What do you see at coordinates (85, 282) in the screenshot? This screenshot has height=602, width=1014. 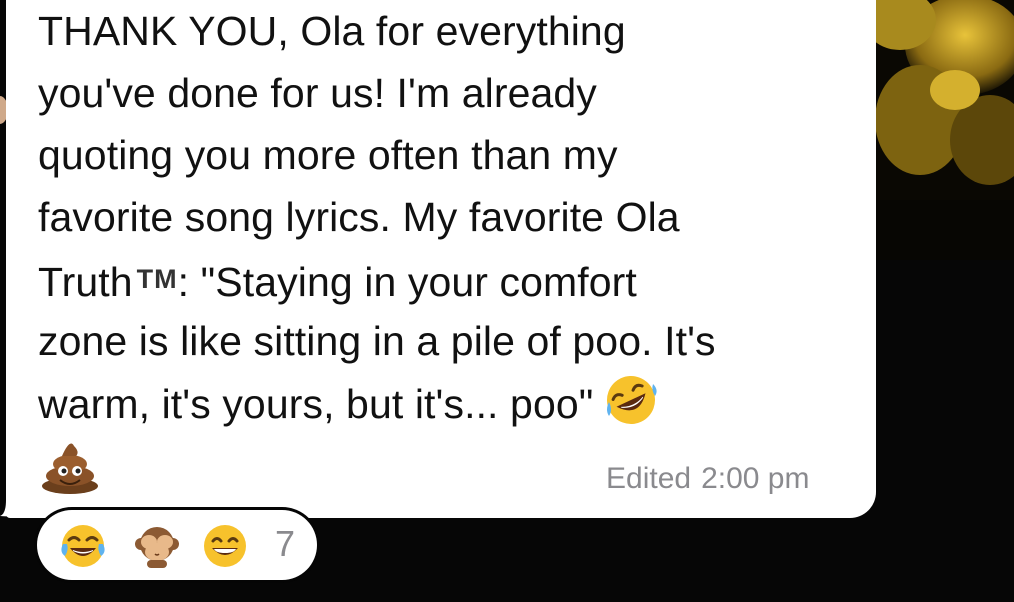 I see `message-line-part: Truth` at bounding box center [85, 282].